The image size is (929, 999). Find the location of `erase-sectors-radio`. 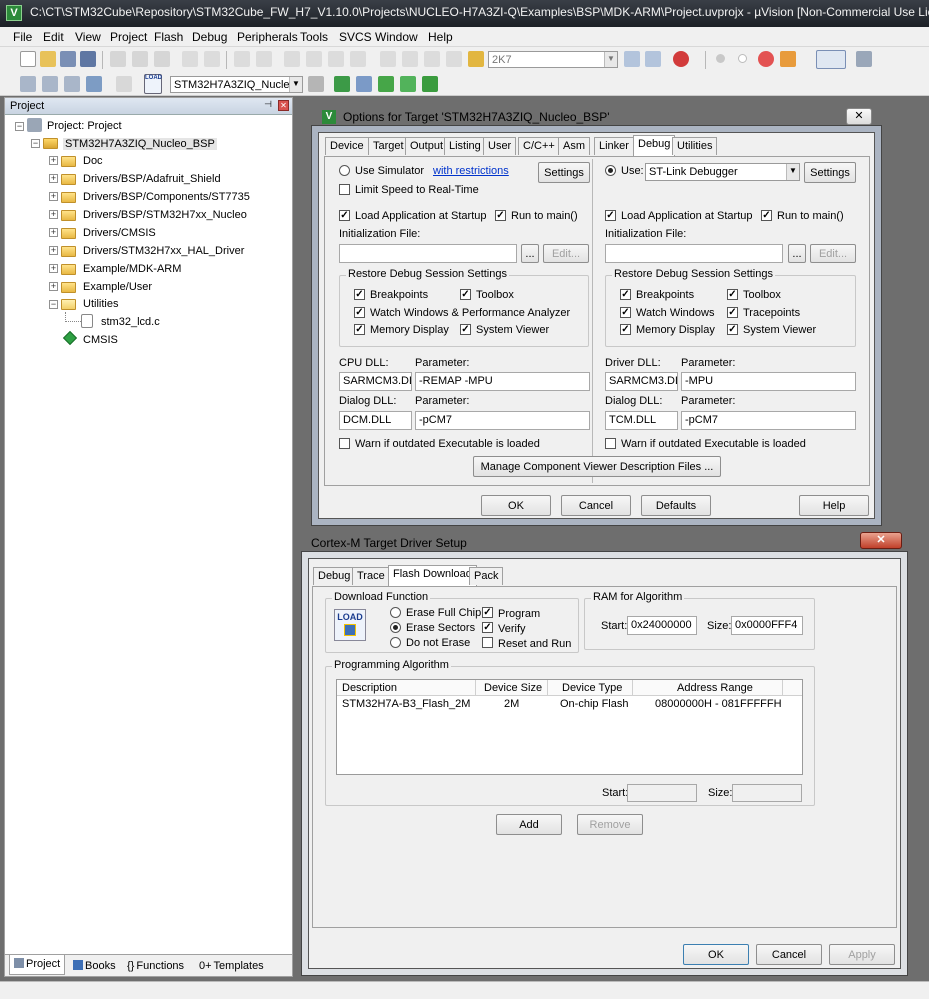

erase-sectors-radio is located at coordinates (395, 627).